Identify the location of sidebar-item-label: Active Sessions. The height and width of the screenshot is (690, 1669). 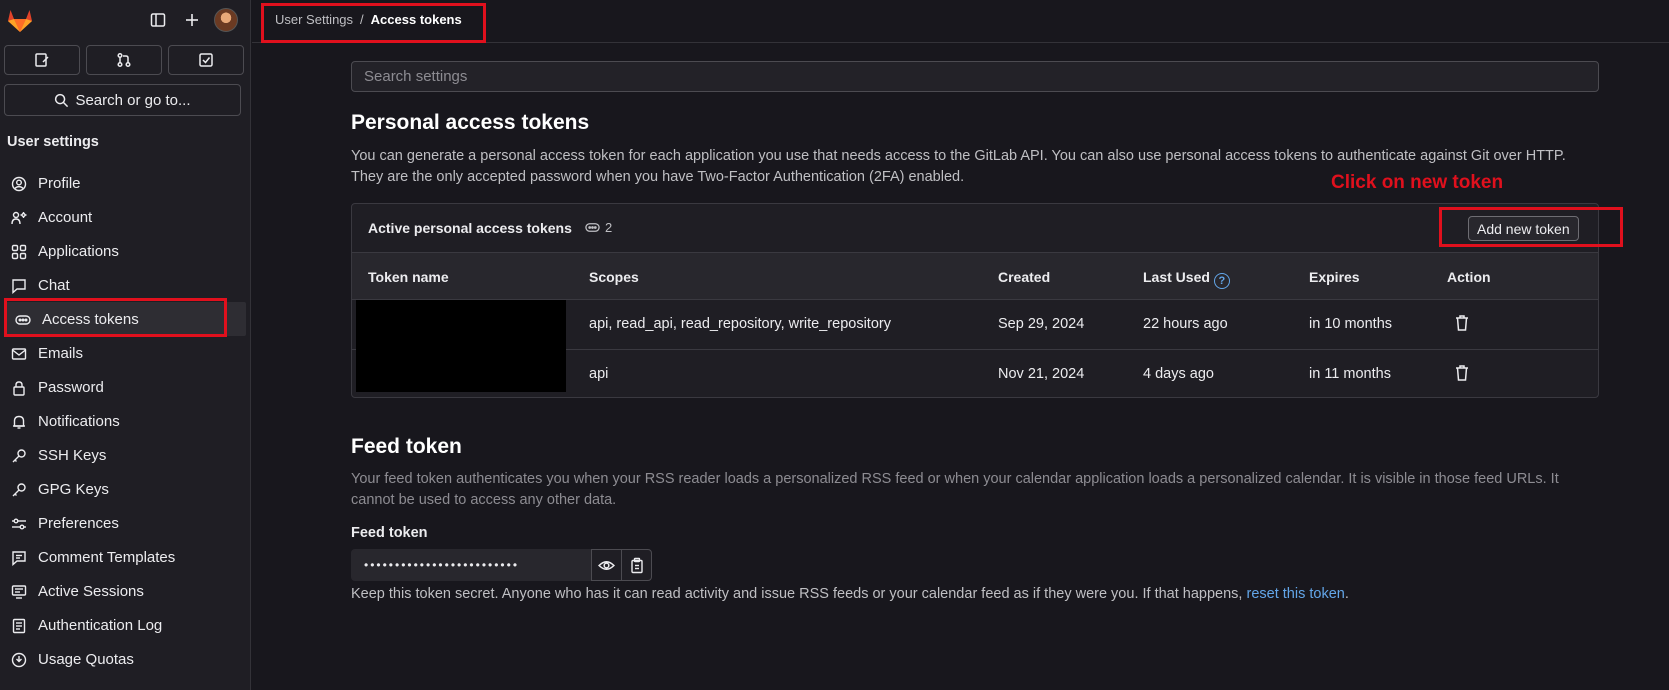
(91, 591).